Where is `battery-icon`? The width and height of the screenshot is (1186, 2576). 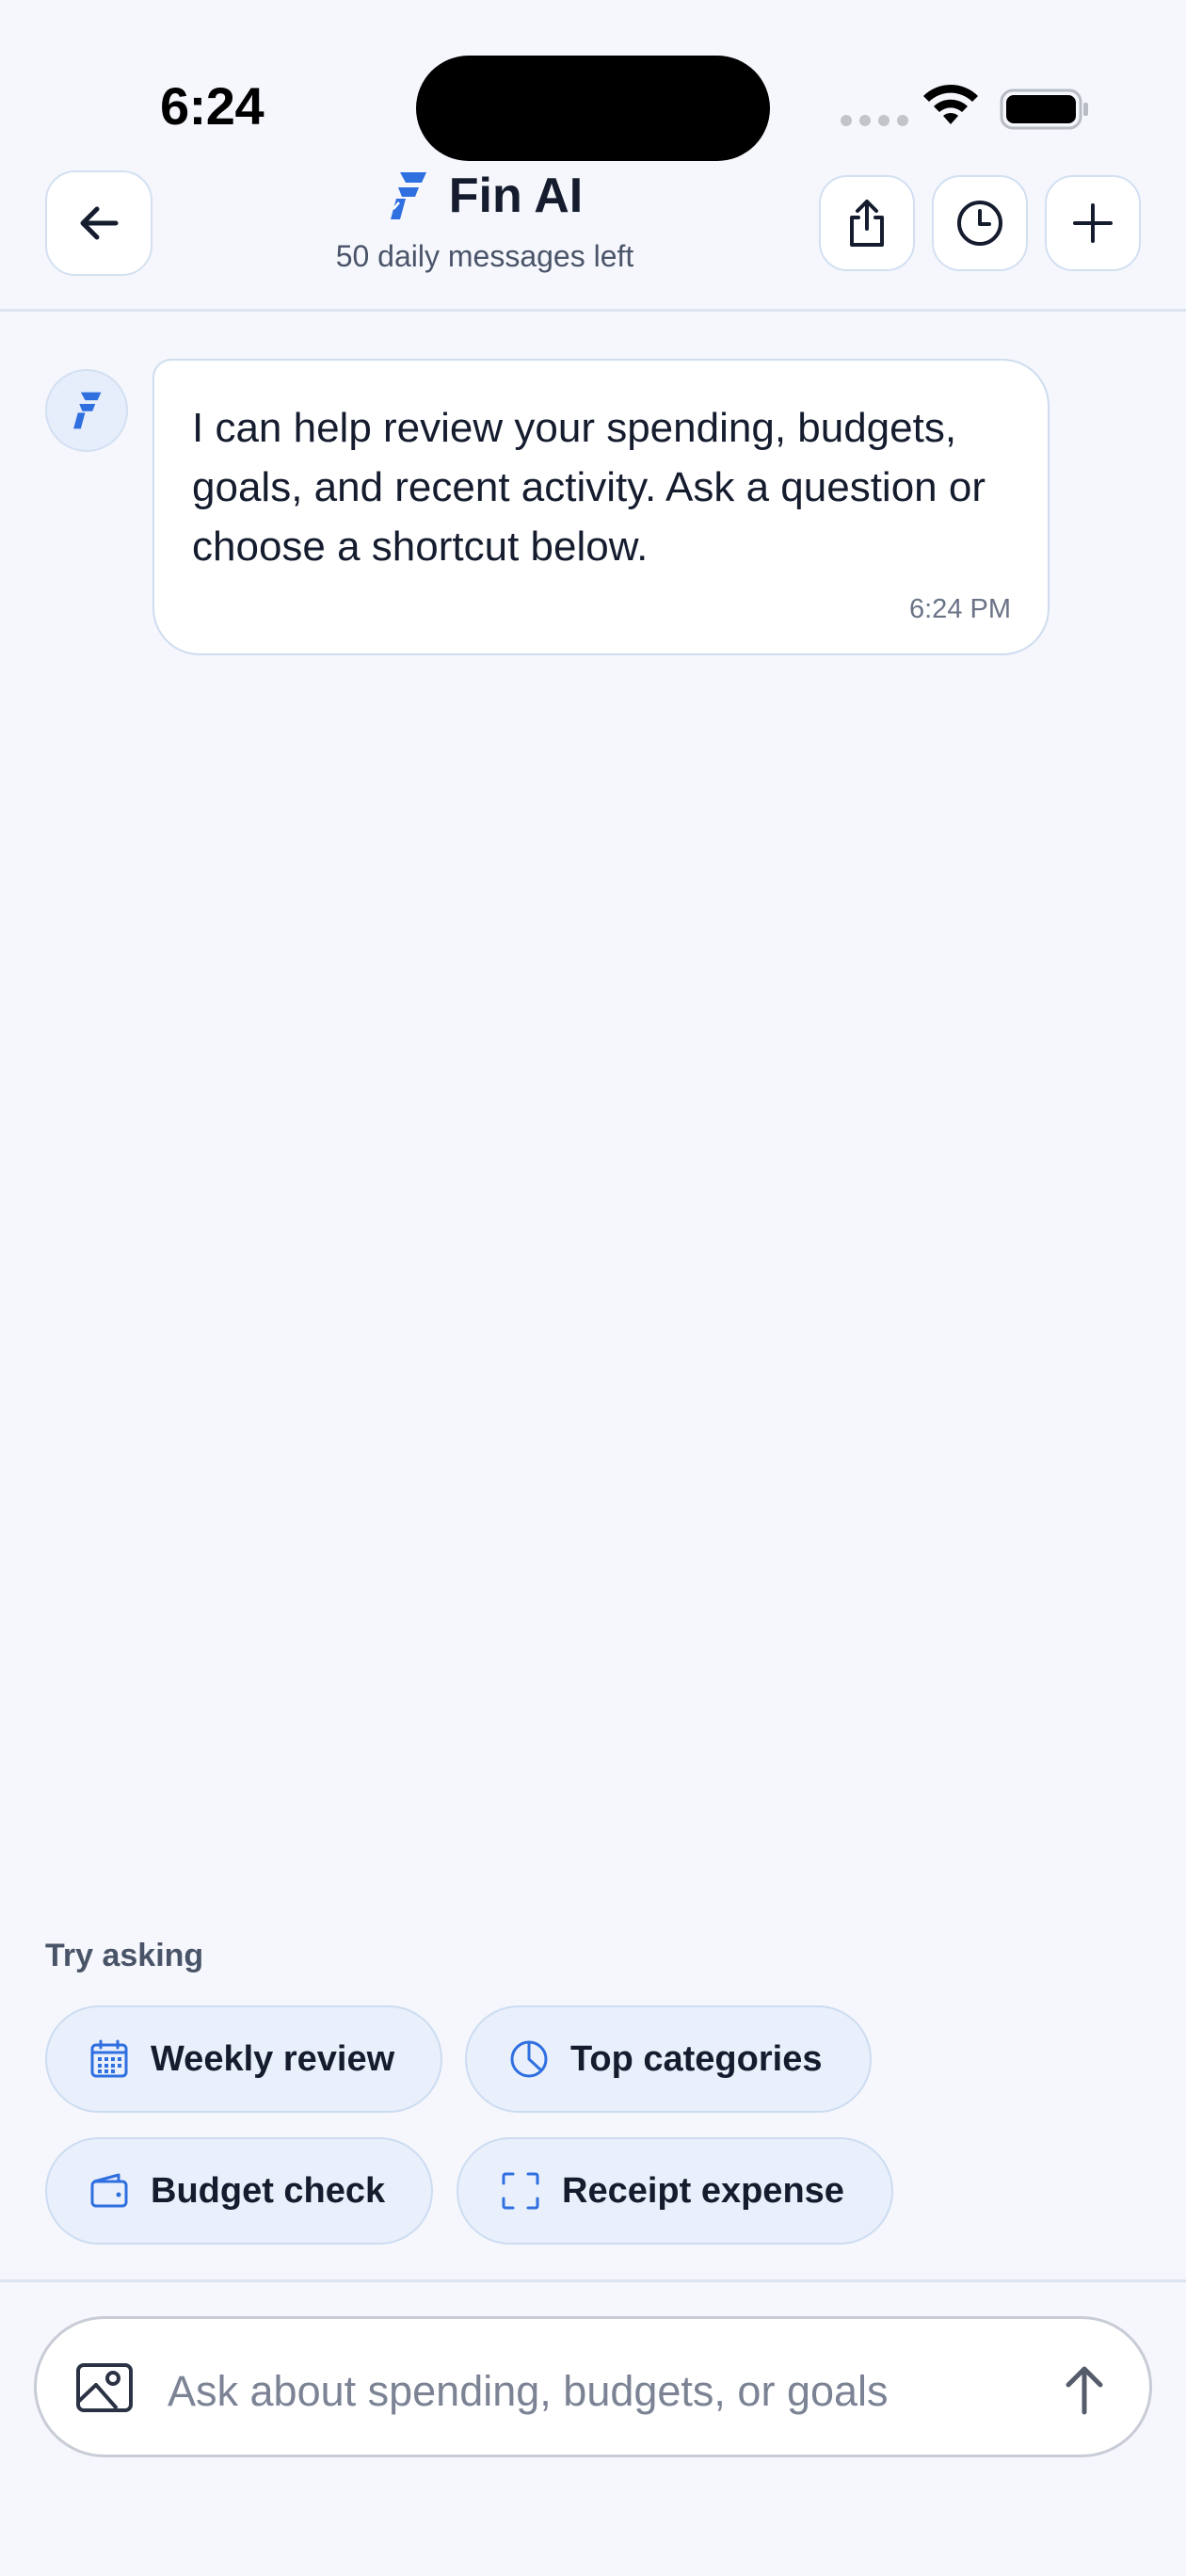
battery-icon is located at coordinates (1044, 109).